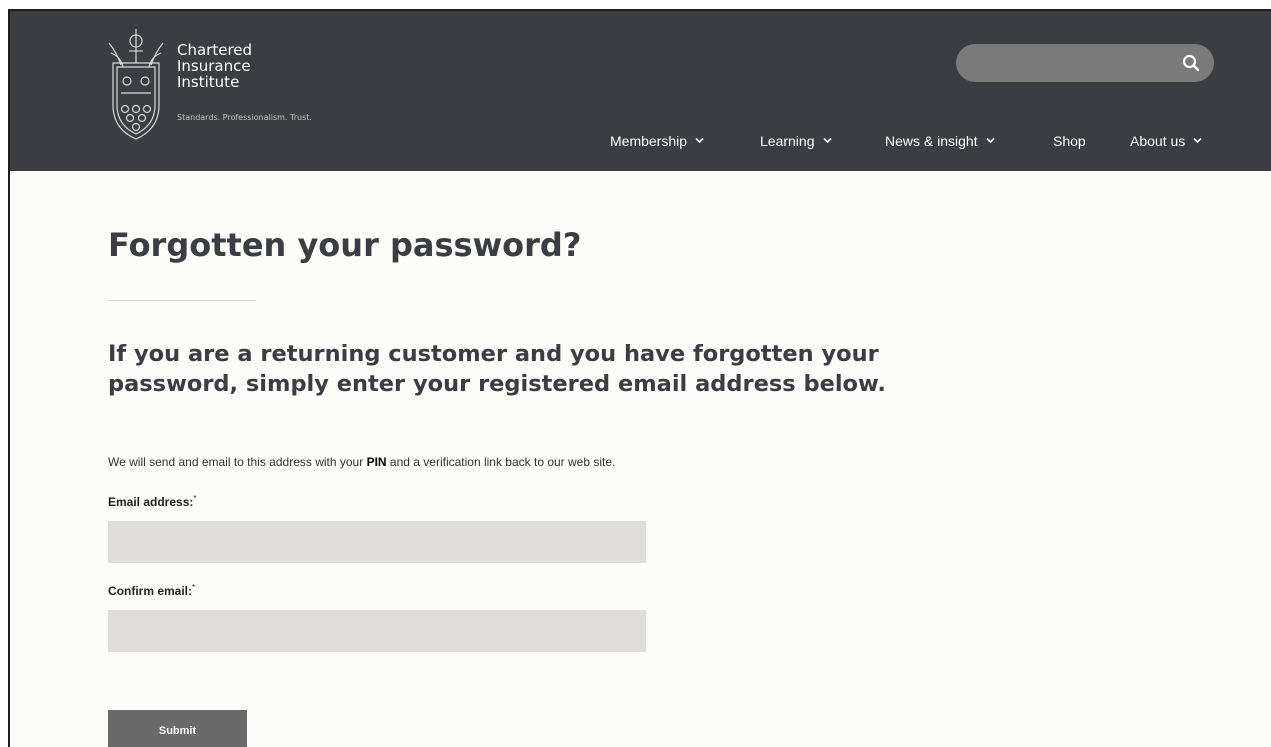  What do you see at coordinates (1069, 64) in the screenshot?
I see `search-input` at bounding box center [1069, 64].